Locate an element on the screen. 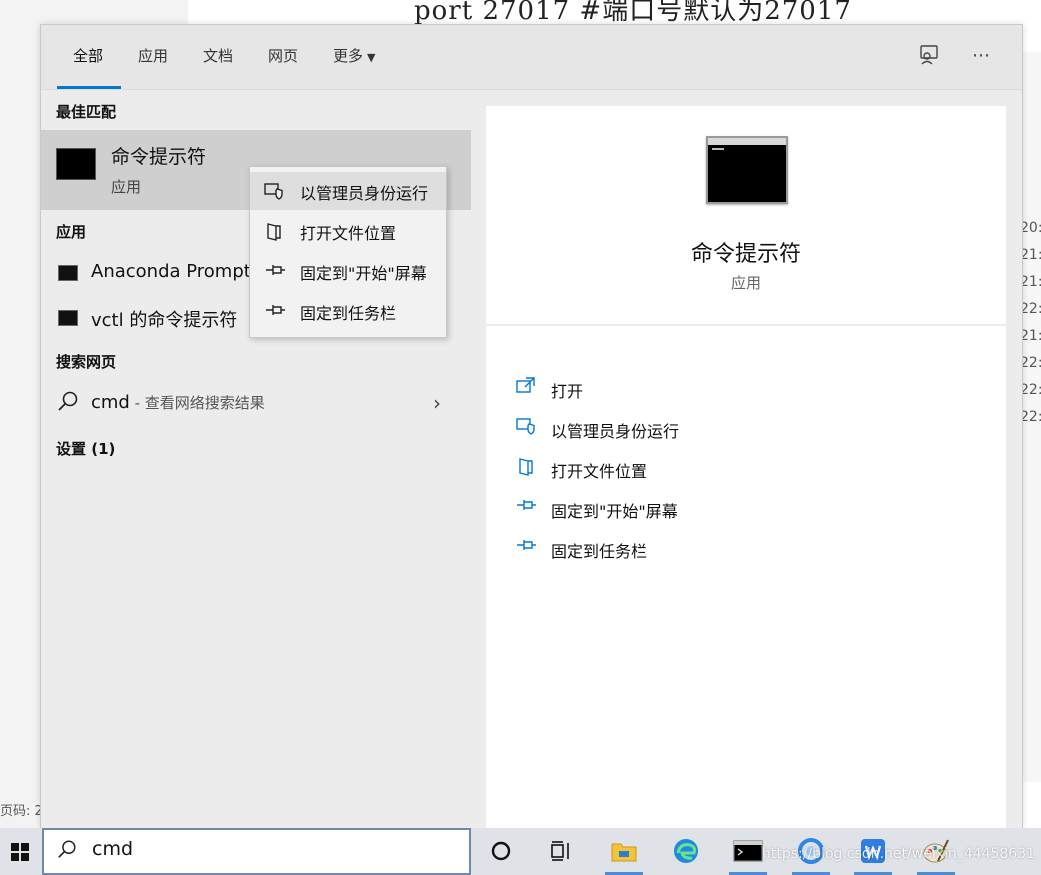 This screenshot has height=875, width=1041. command-prompt-large-icon is located at coordinates (747, 170).